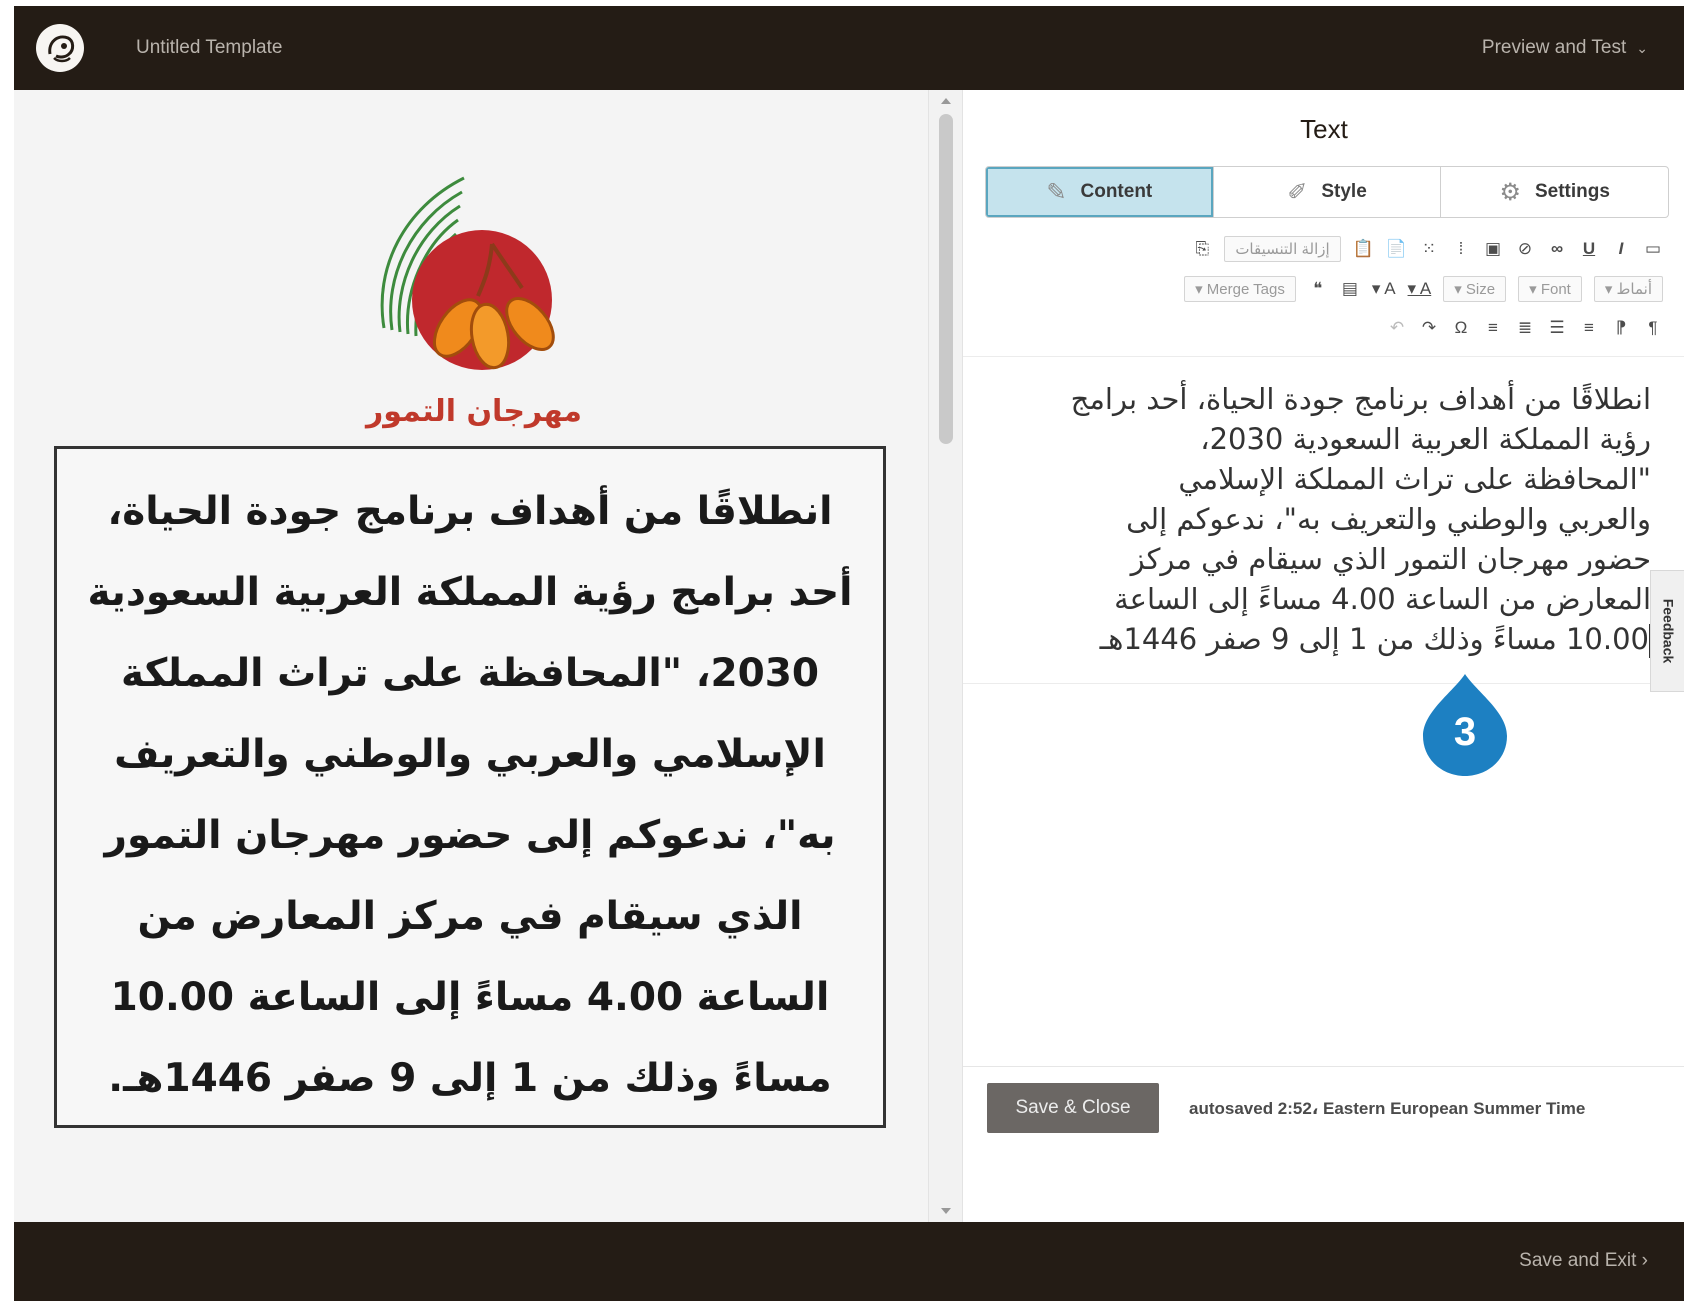 The width and height of the screenshot is (1692, 1303). I want to click on canvas-scrollbar, so click(945, 656).